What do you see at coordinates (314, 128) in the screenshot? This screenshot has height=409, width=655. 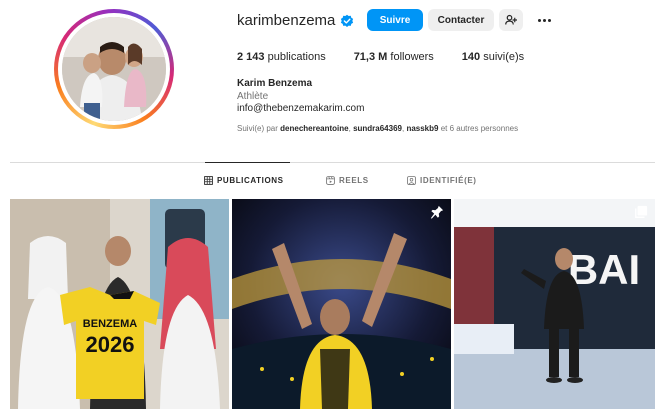 I see `followed-by-account-1: denechereantoine` at bounding box center [314, 128].